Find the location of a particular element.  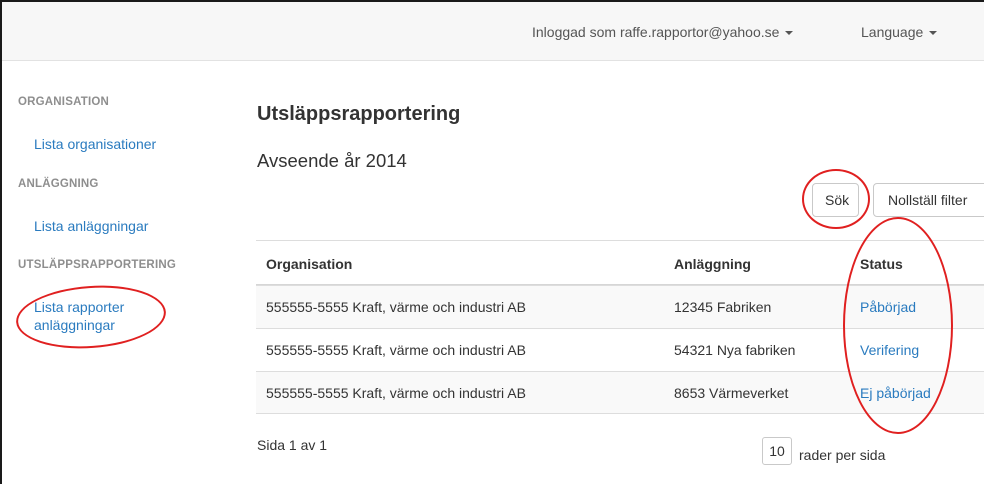

anlaggning-cell: 12345 Fabriken is located at coordinates (723, 307).